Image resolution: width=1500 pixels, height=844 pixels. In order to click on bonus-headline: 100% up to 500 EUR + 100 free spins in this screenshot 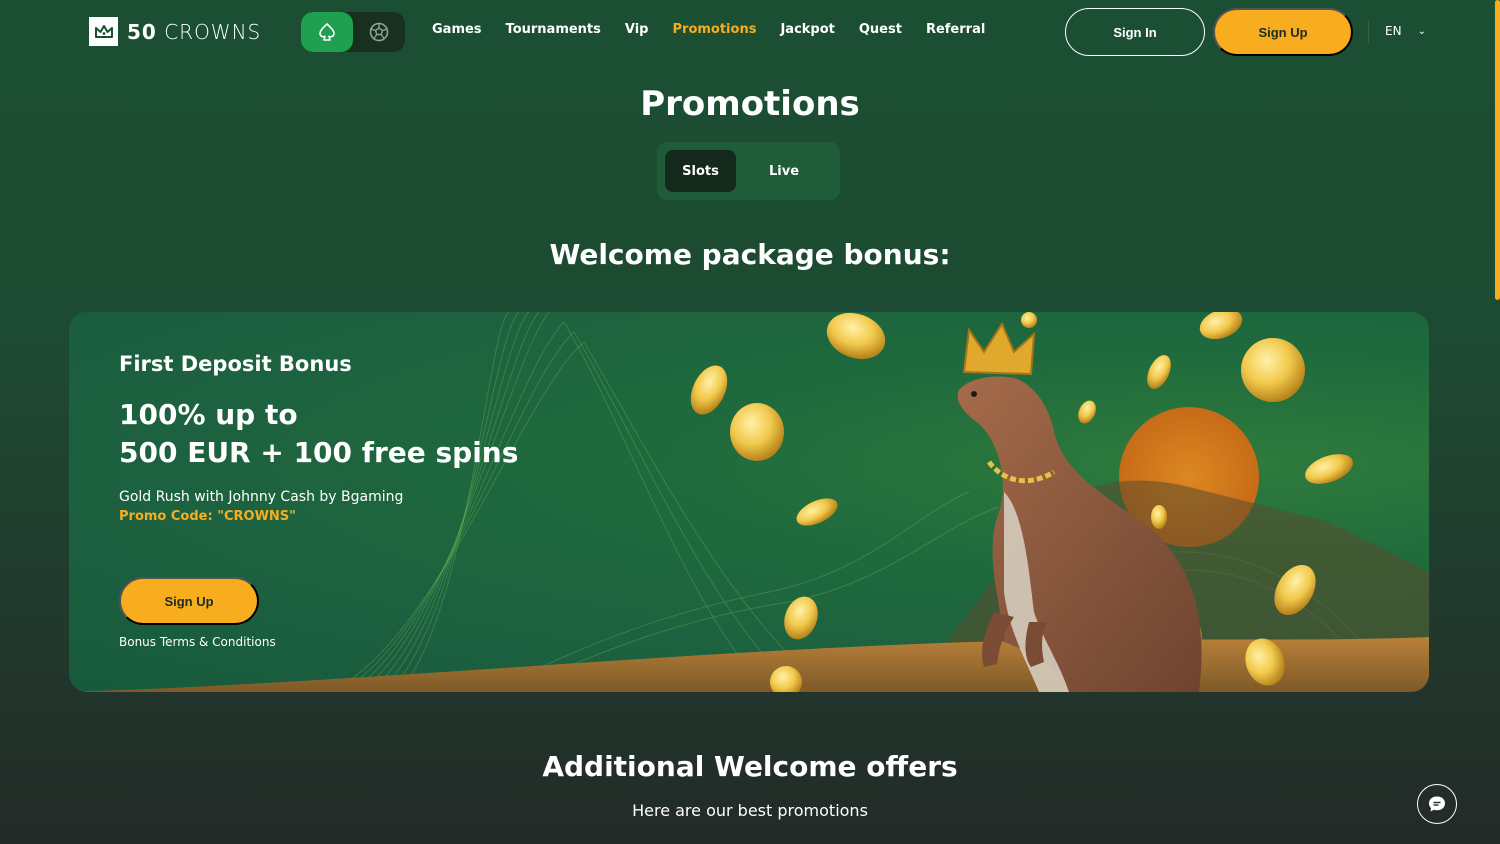, I will do `click(318, 434)`.